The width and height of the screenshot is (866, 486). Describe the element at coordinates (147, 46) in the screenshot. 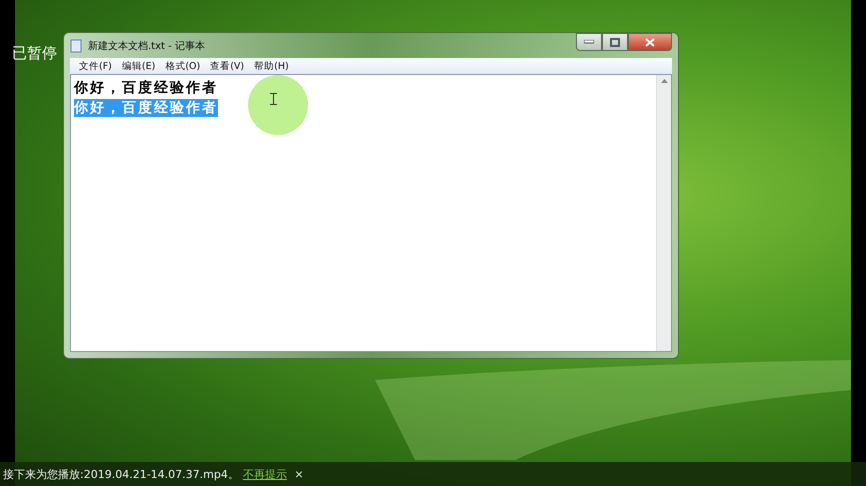

I see `window-title: 新建文本文档.txt - 记事本` at that location.